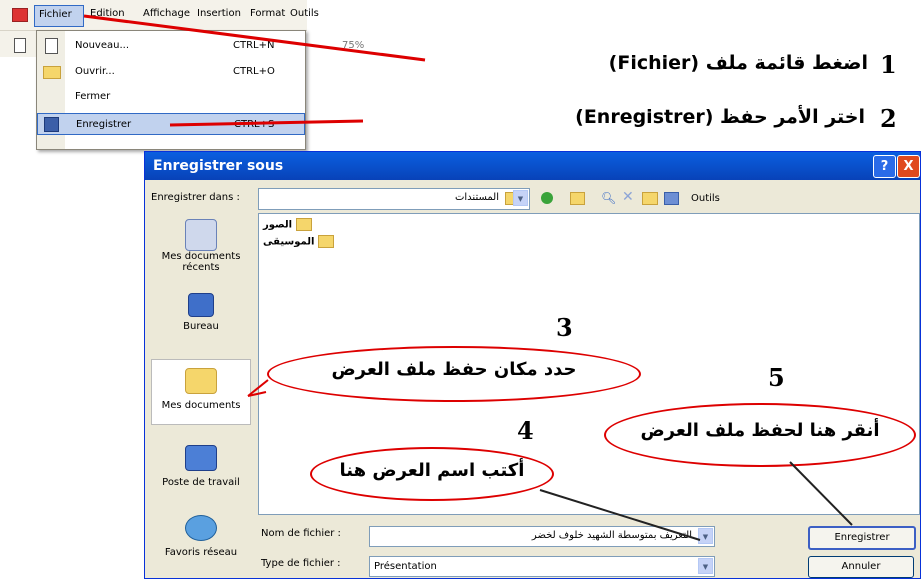  I want to click on search-icon: 🔍︎, so click(608, 198).